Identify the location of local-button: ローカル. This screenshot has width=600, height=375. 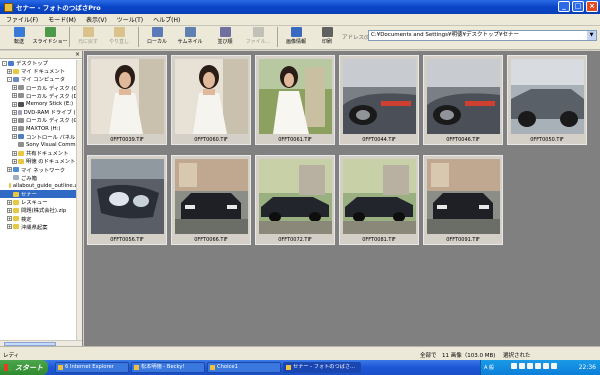
(157, 37).